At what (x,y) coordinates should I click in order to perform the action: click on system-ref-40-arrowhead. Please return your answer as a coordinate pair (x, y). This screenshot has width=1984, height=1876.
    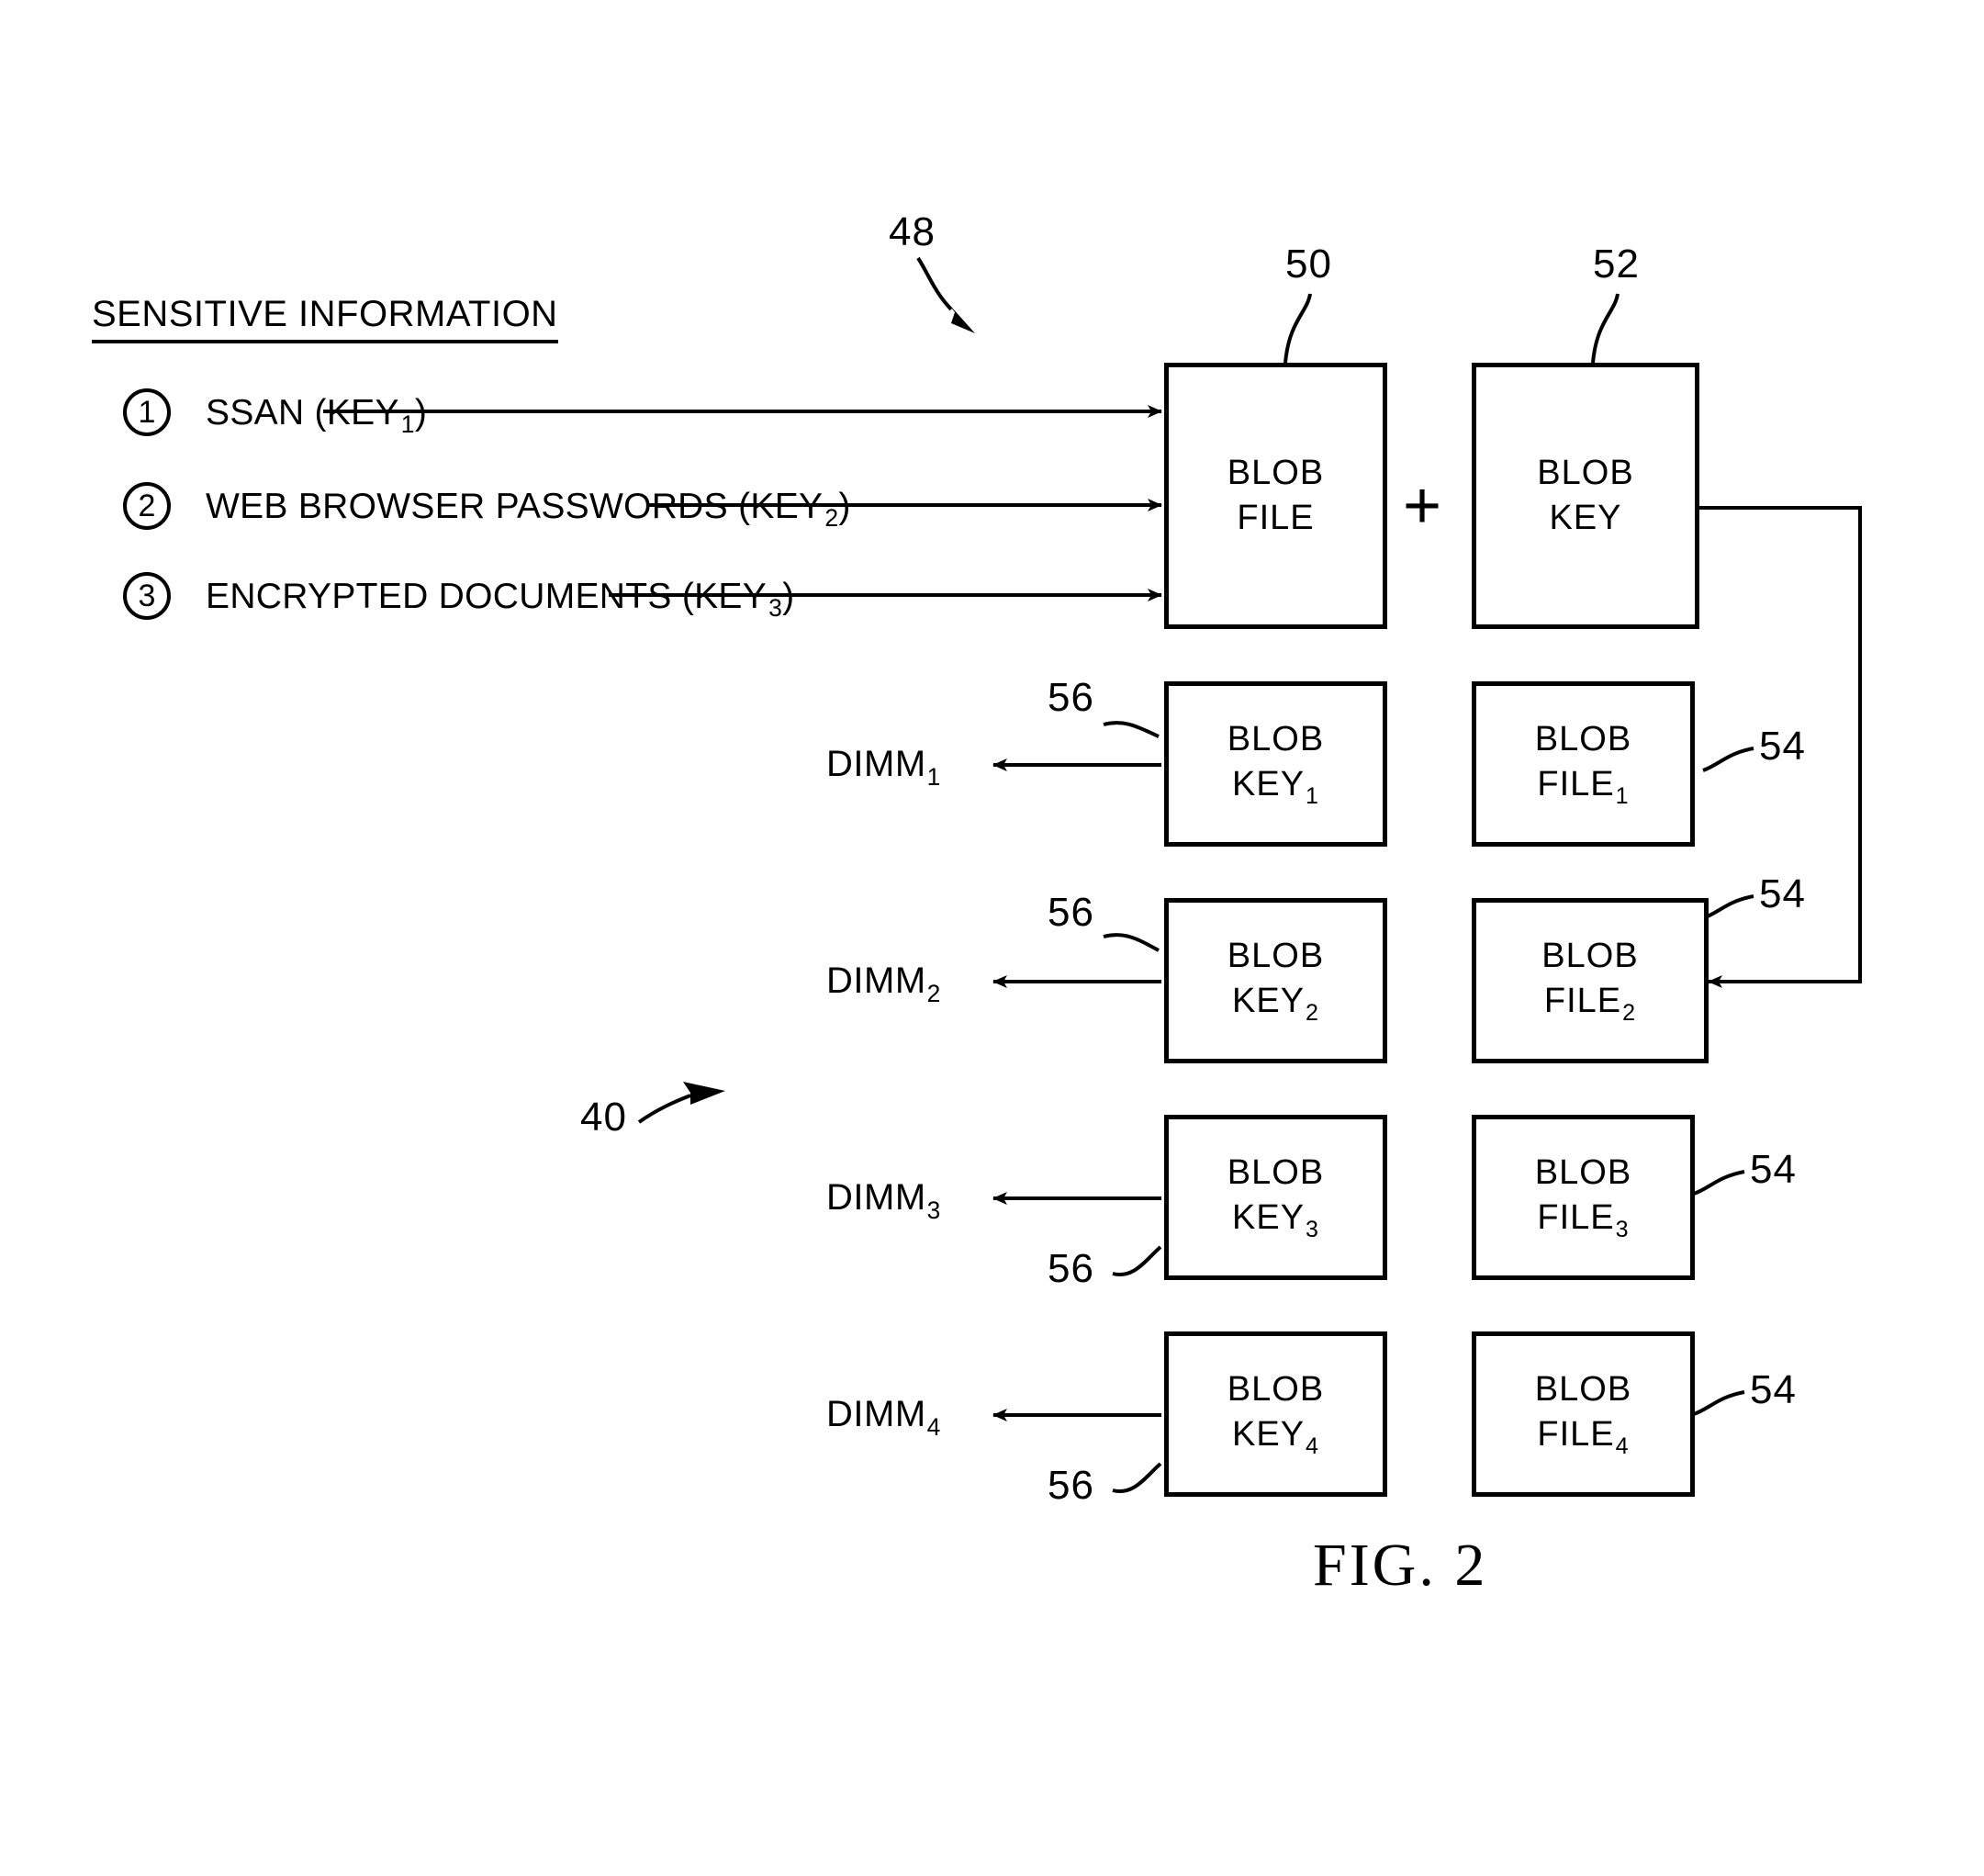
    Looking at the image, I should click on (704, 1093).